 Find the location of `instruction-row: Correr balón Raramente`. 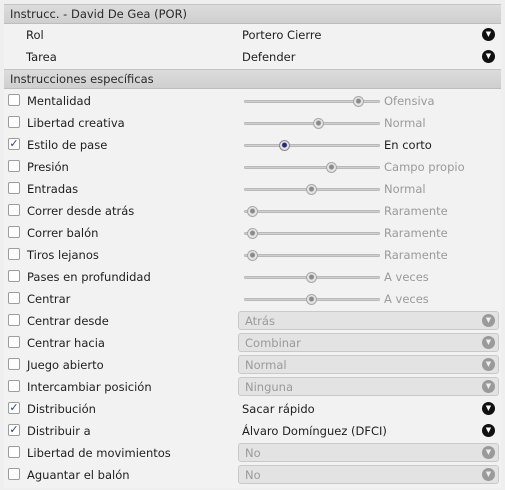

instruction-row: Correr balón Raramente is located at coordinates (252, 233).